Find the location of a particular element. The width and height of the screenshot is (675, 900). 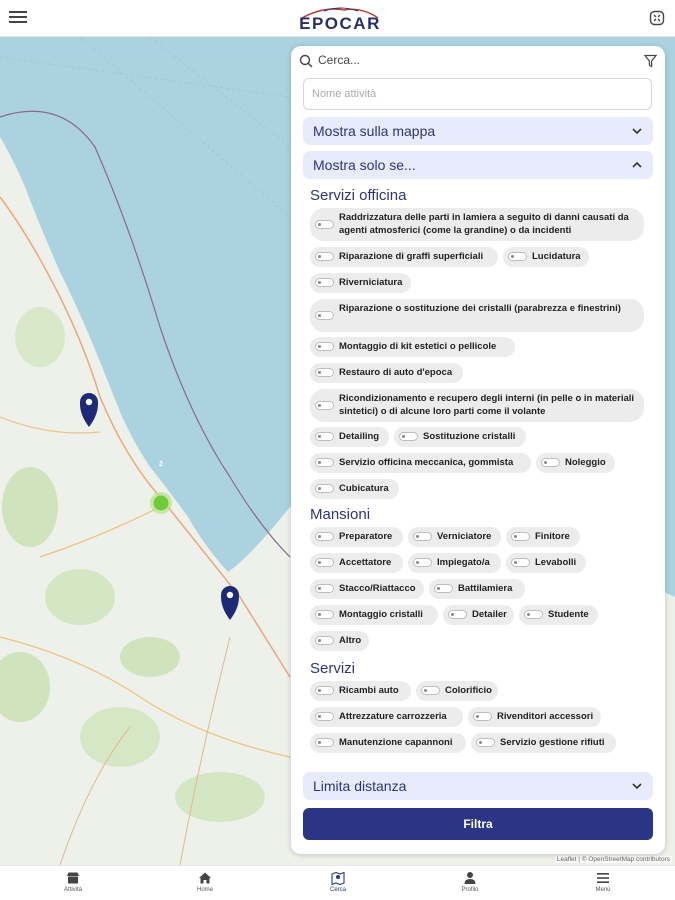

accordion-label: Limita distanza is located at coordinates (360, 786).